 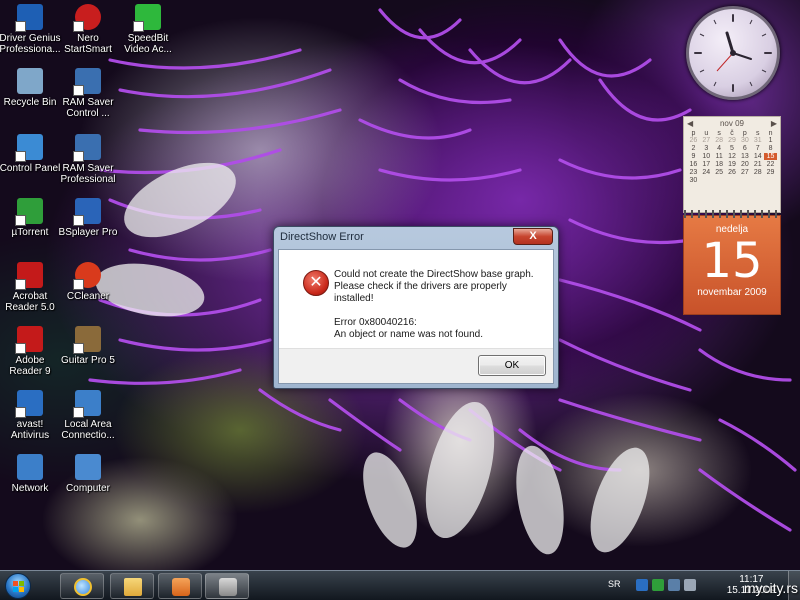 What do you see at coordinates (693, 172) in the screenshot?
I see `calendar-day: 23` at bounding box center [693, 172].